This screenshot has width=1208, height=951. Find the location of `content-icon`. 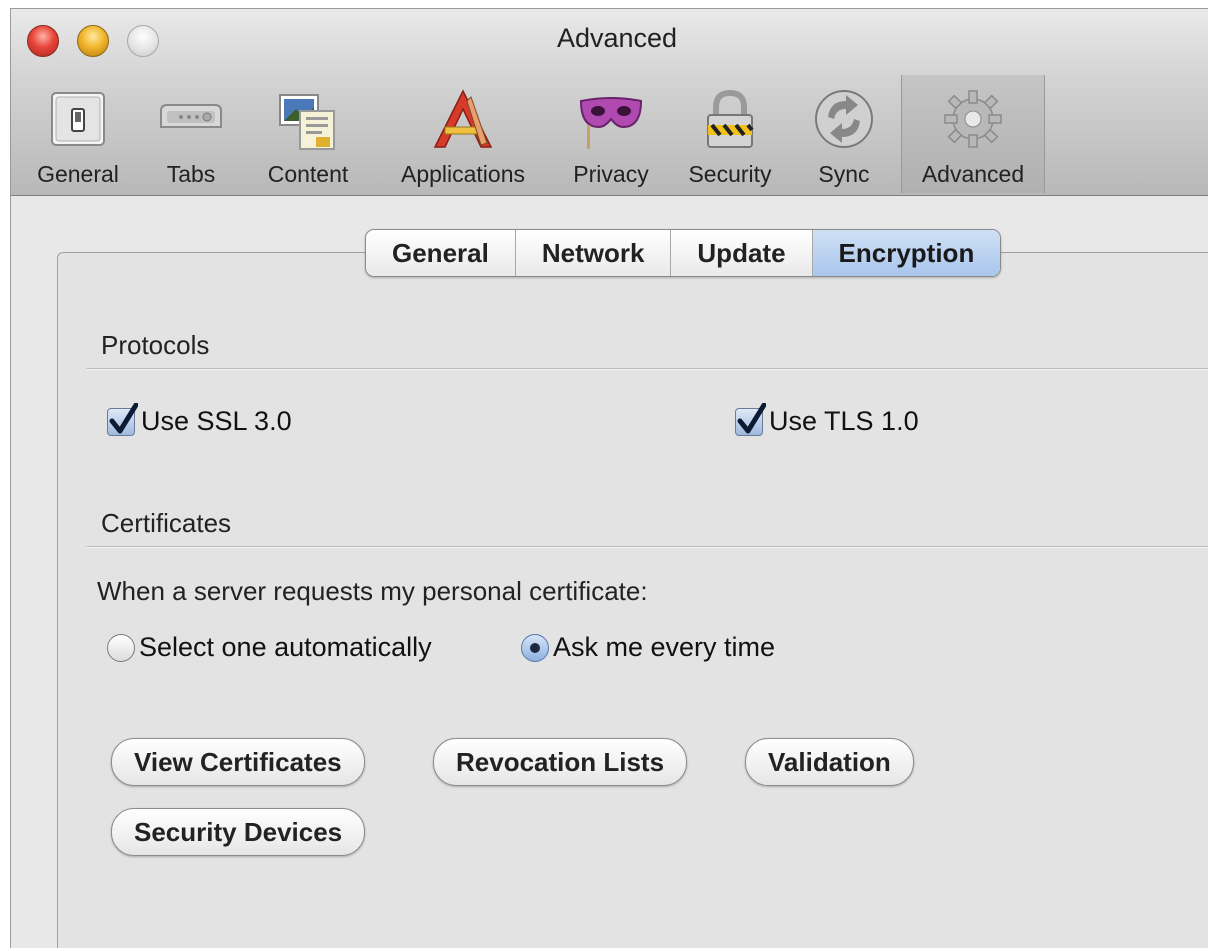

content-icon is located at coordinates (308, 119).